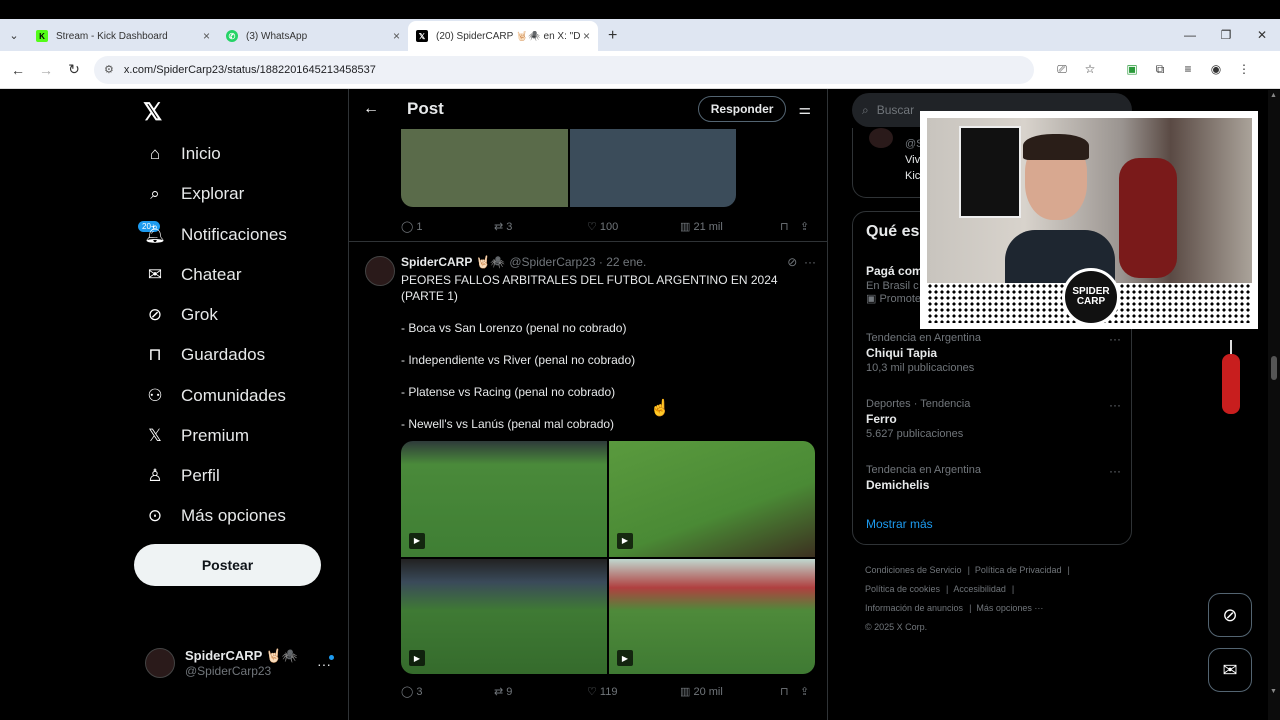 The width and height of the screenshot is (1280, 720). What do you see at coordinates (1230, 670) in the screenshot?
I see `messages-fab-icon: ✉` at bounding box center [1230, 670].